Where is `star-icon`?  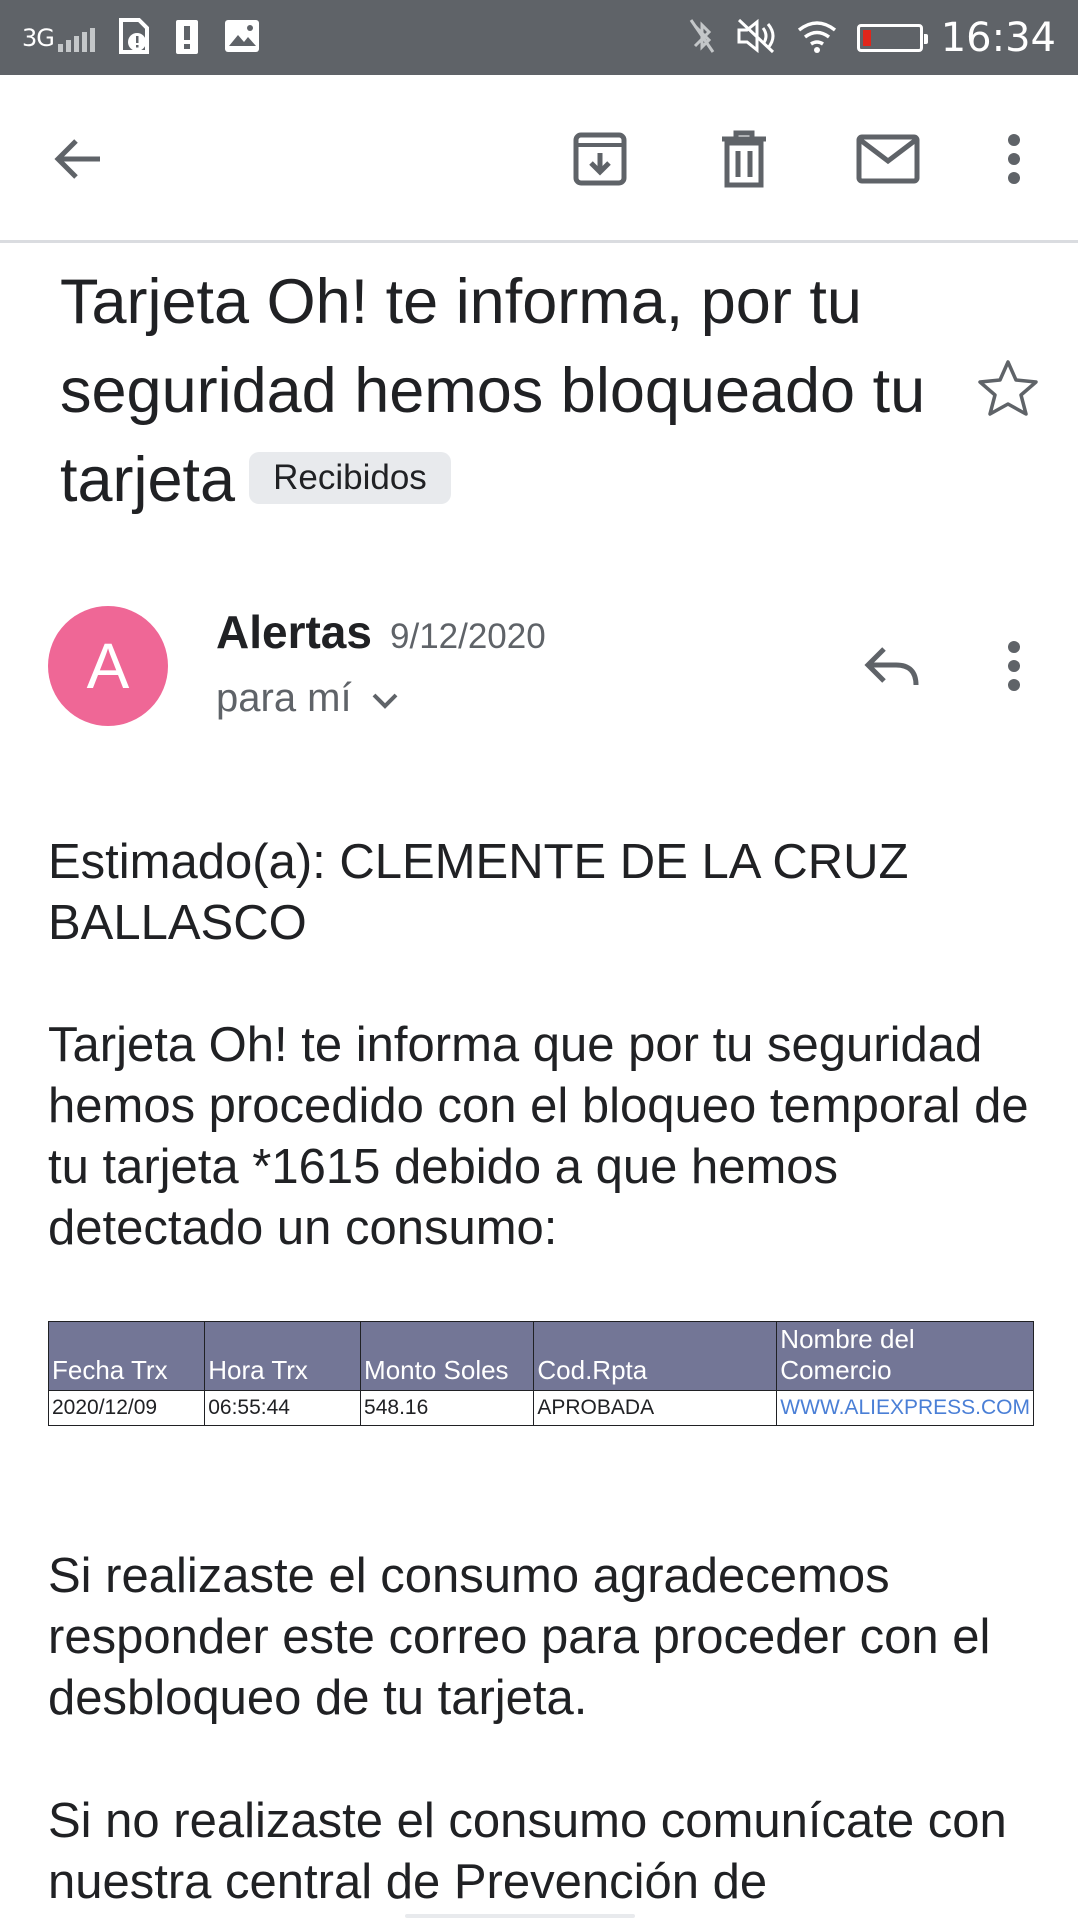 star-icon is located at coordinates (1008, 390).